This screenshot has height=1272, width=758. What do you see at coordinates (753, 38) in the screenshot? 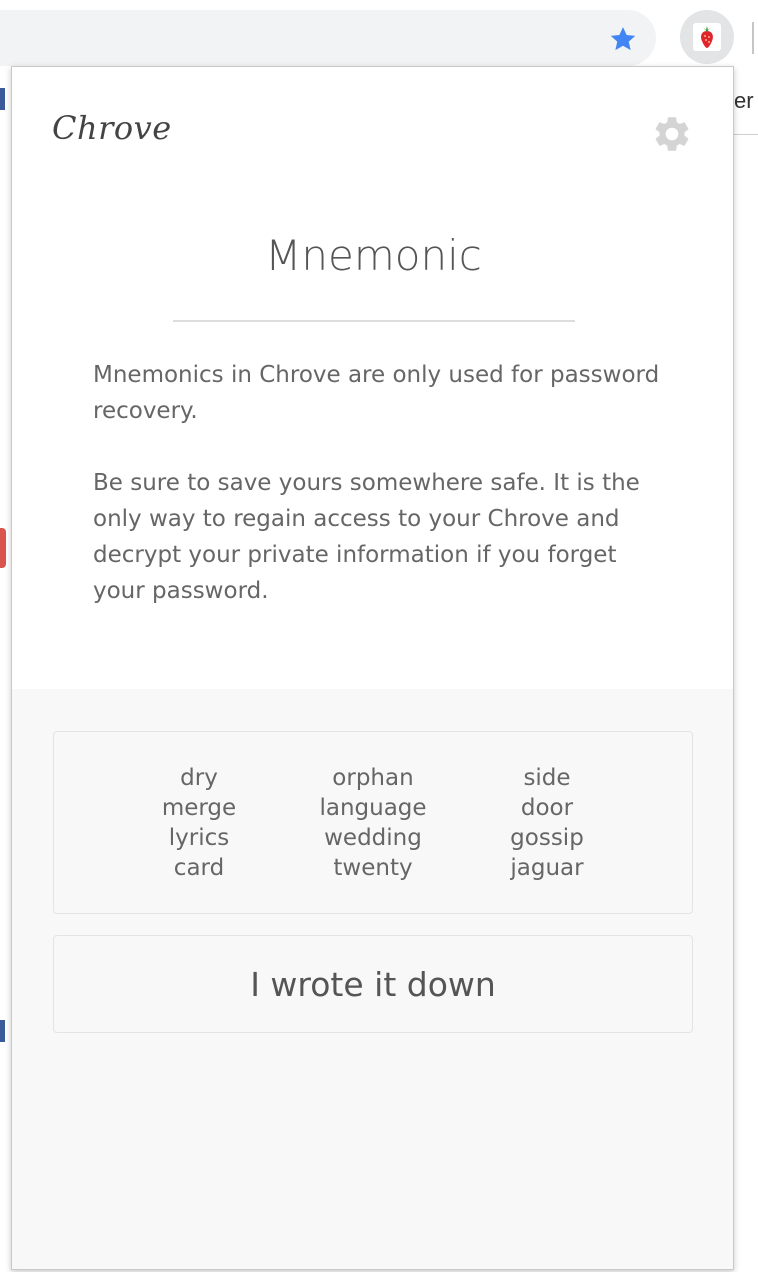
I see `toolbar-separator` at bounding box center [753, 38].